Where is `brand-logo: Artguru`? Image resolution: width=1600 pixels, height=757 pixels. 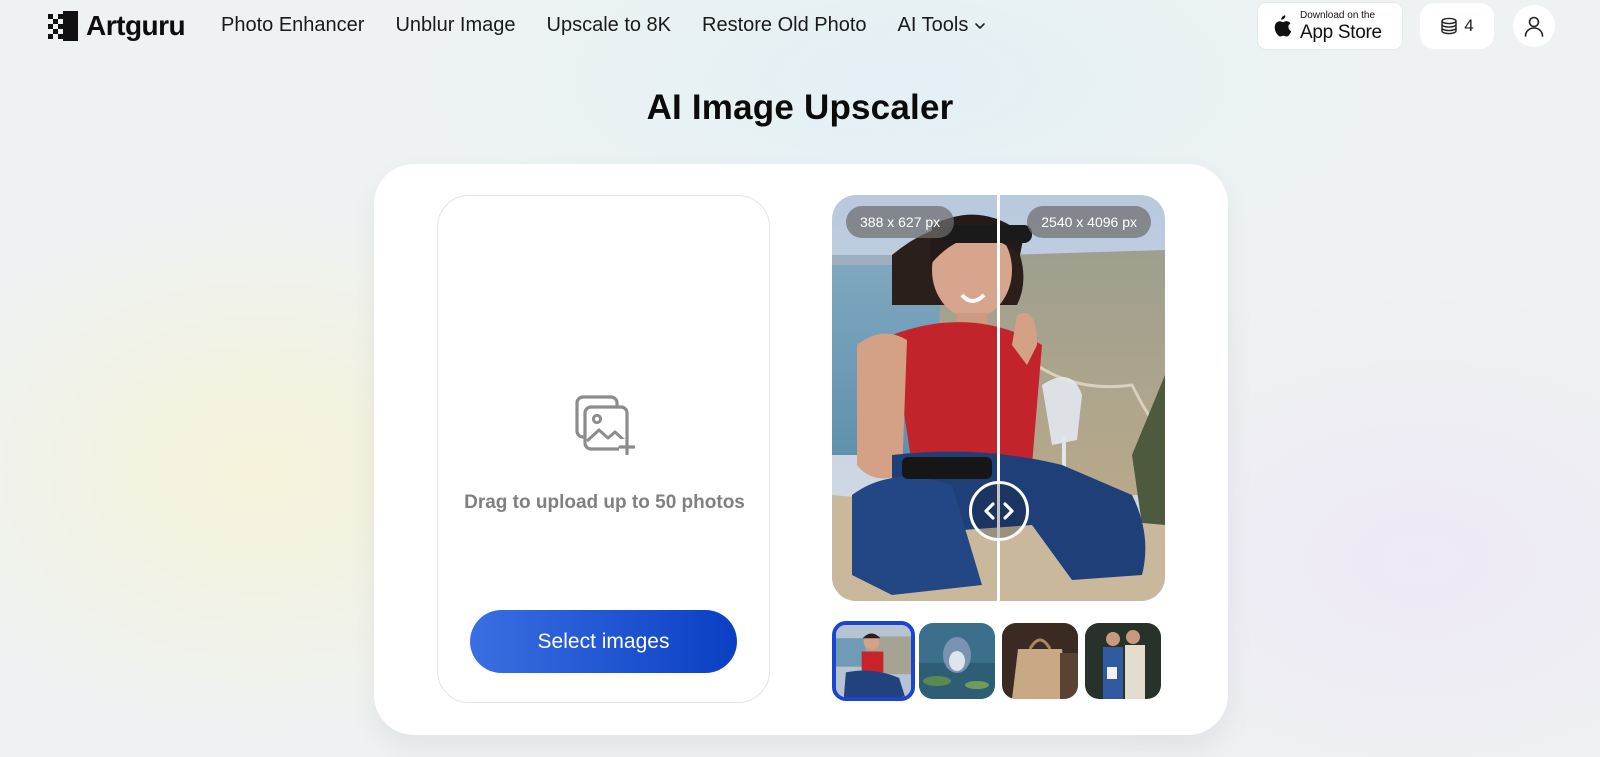 brand-logo: Artguru is located at coordinates (117, 26).